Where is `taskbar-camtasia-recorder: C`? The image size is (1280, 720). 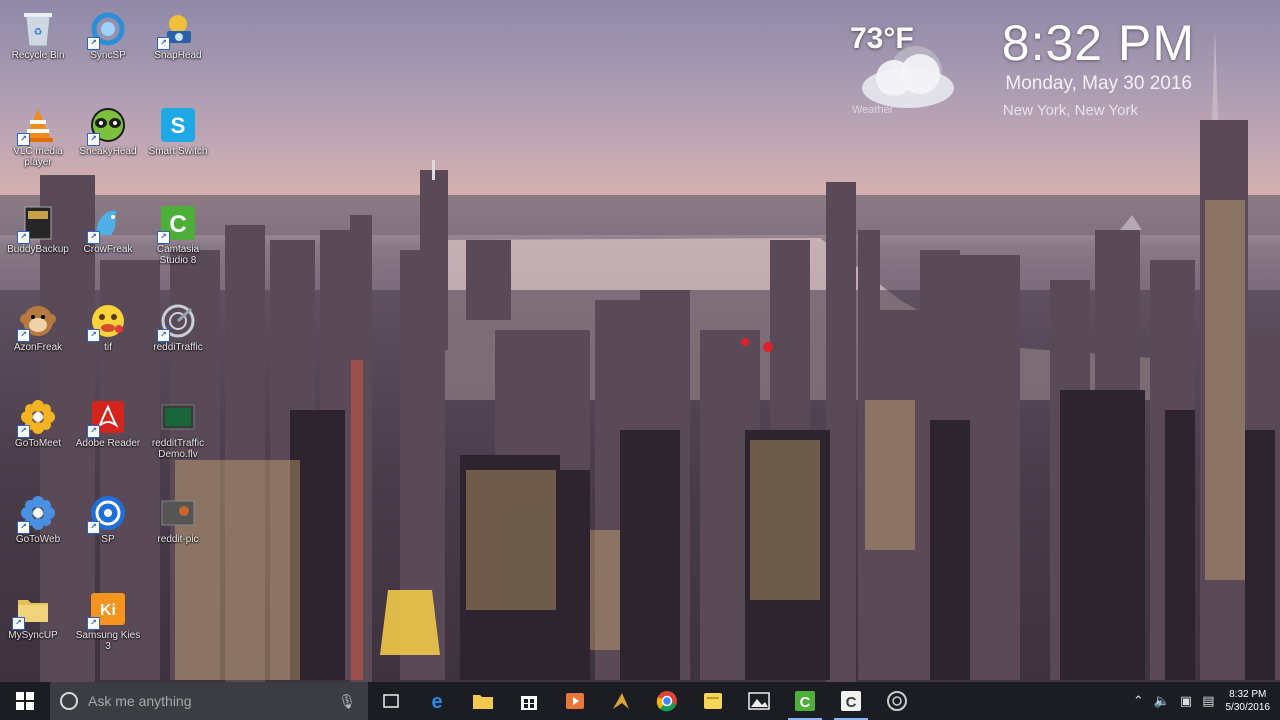
taskbar-camtasia-recorder: C is located at coordinates (851, 701).